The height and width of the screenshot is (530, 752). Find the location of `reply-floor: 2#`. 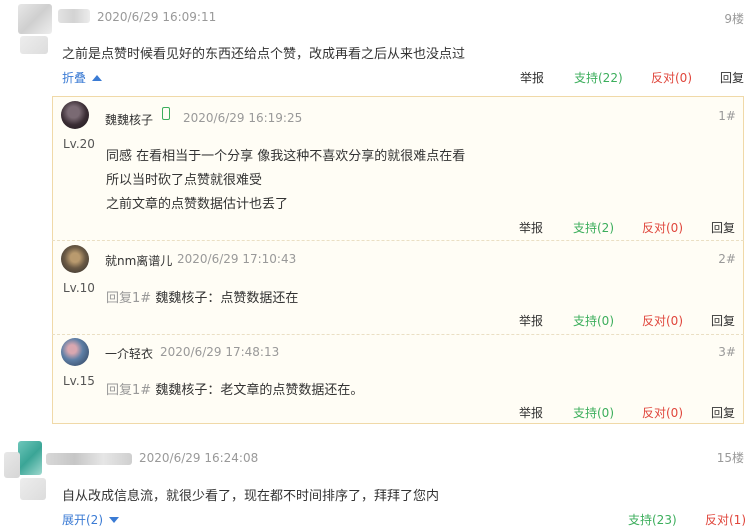

reply-floor: 2# is located at coordinates (727, 259).